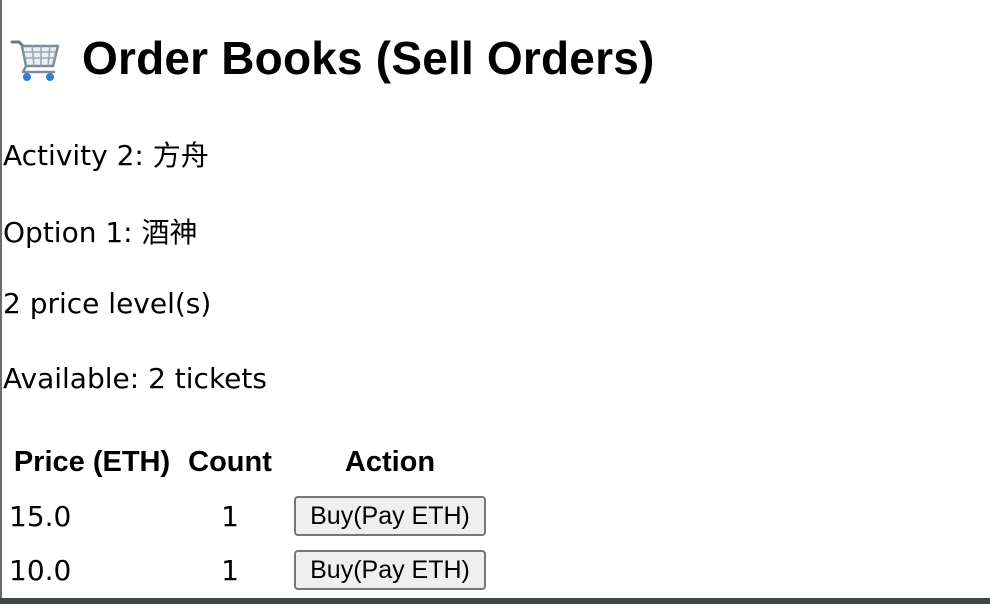 This screenshot has width=990, height=604. What do you see at coordinates (390, 461) in the screenshot?
I see `column-header-action: Action` at bounding box center [390, 461].